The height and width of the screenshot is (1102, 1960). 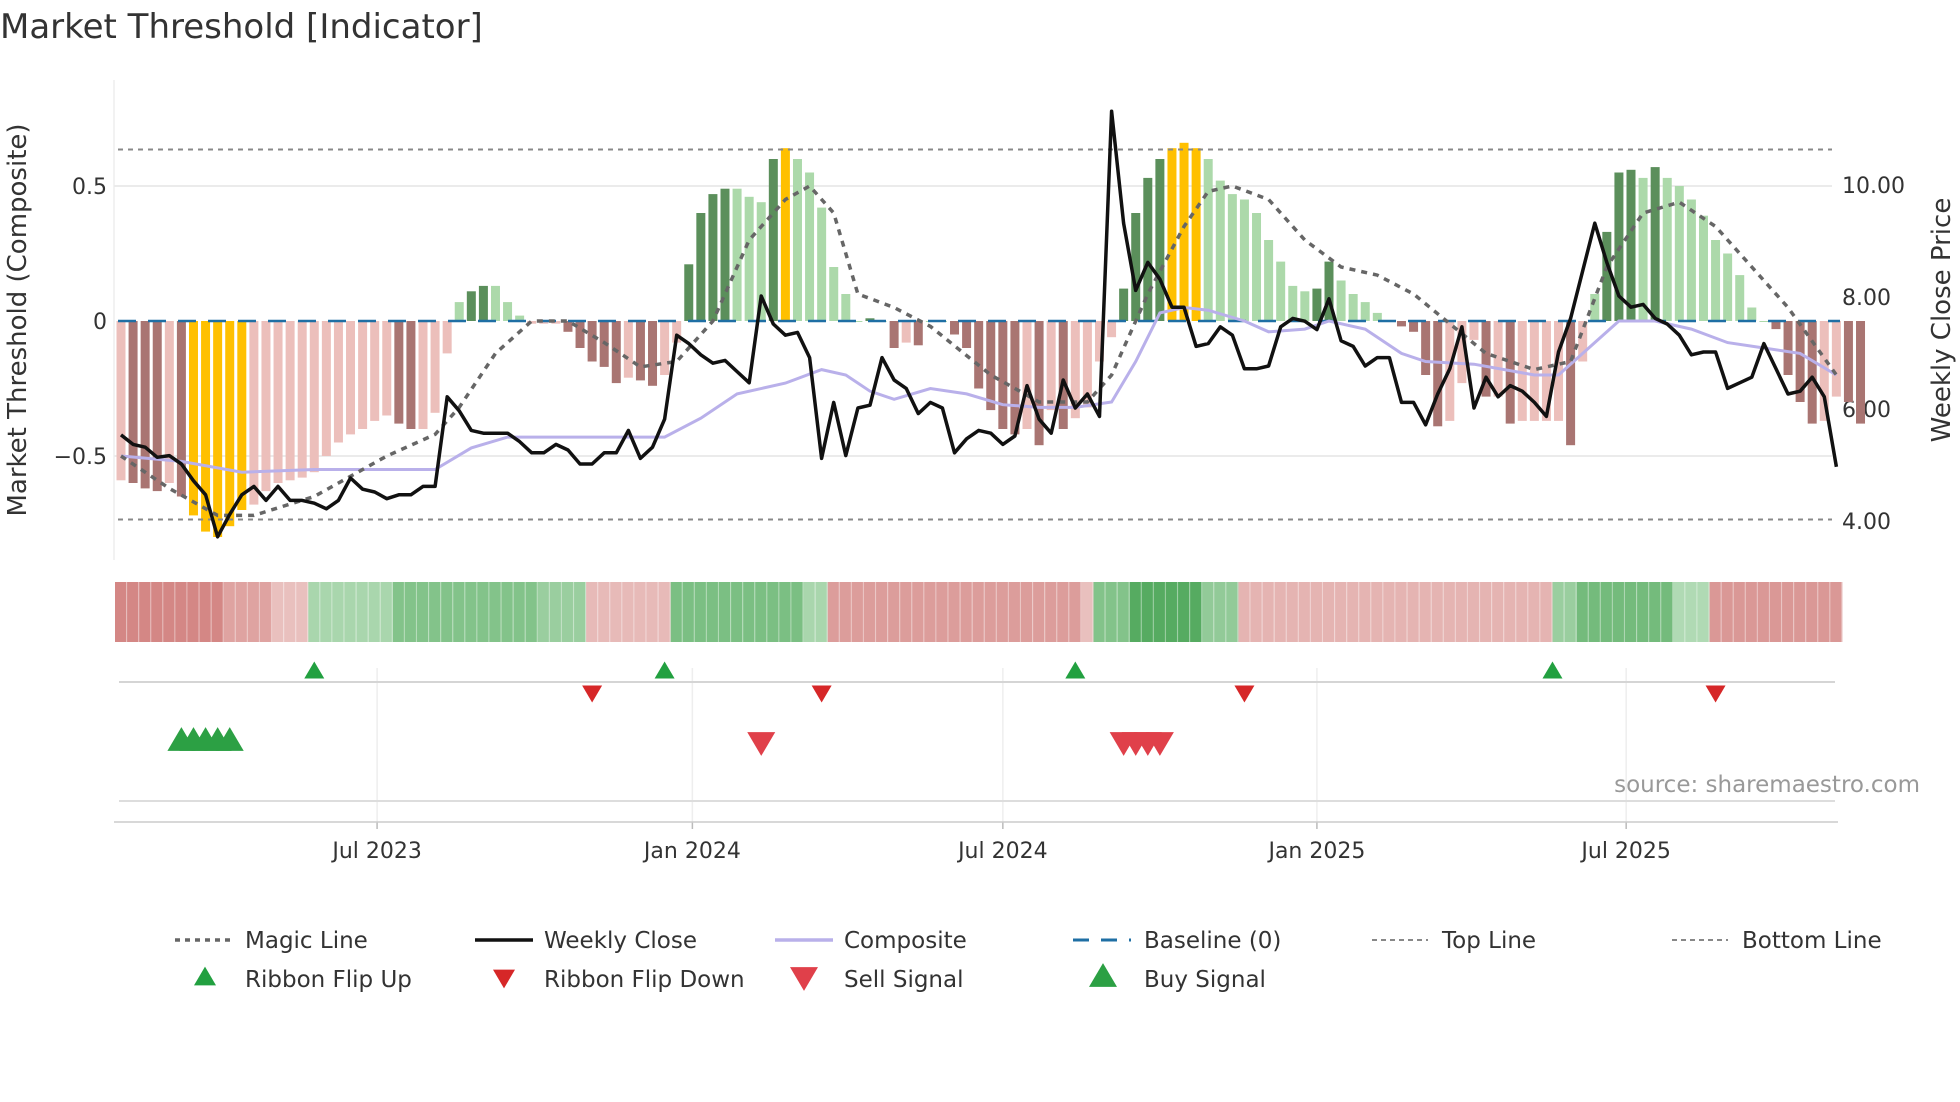 What do you see at coordinates (620, 941) in the screenshot?
I see `legend-label-weekly-close: Weekly Close` at bounding box center [620, 941].